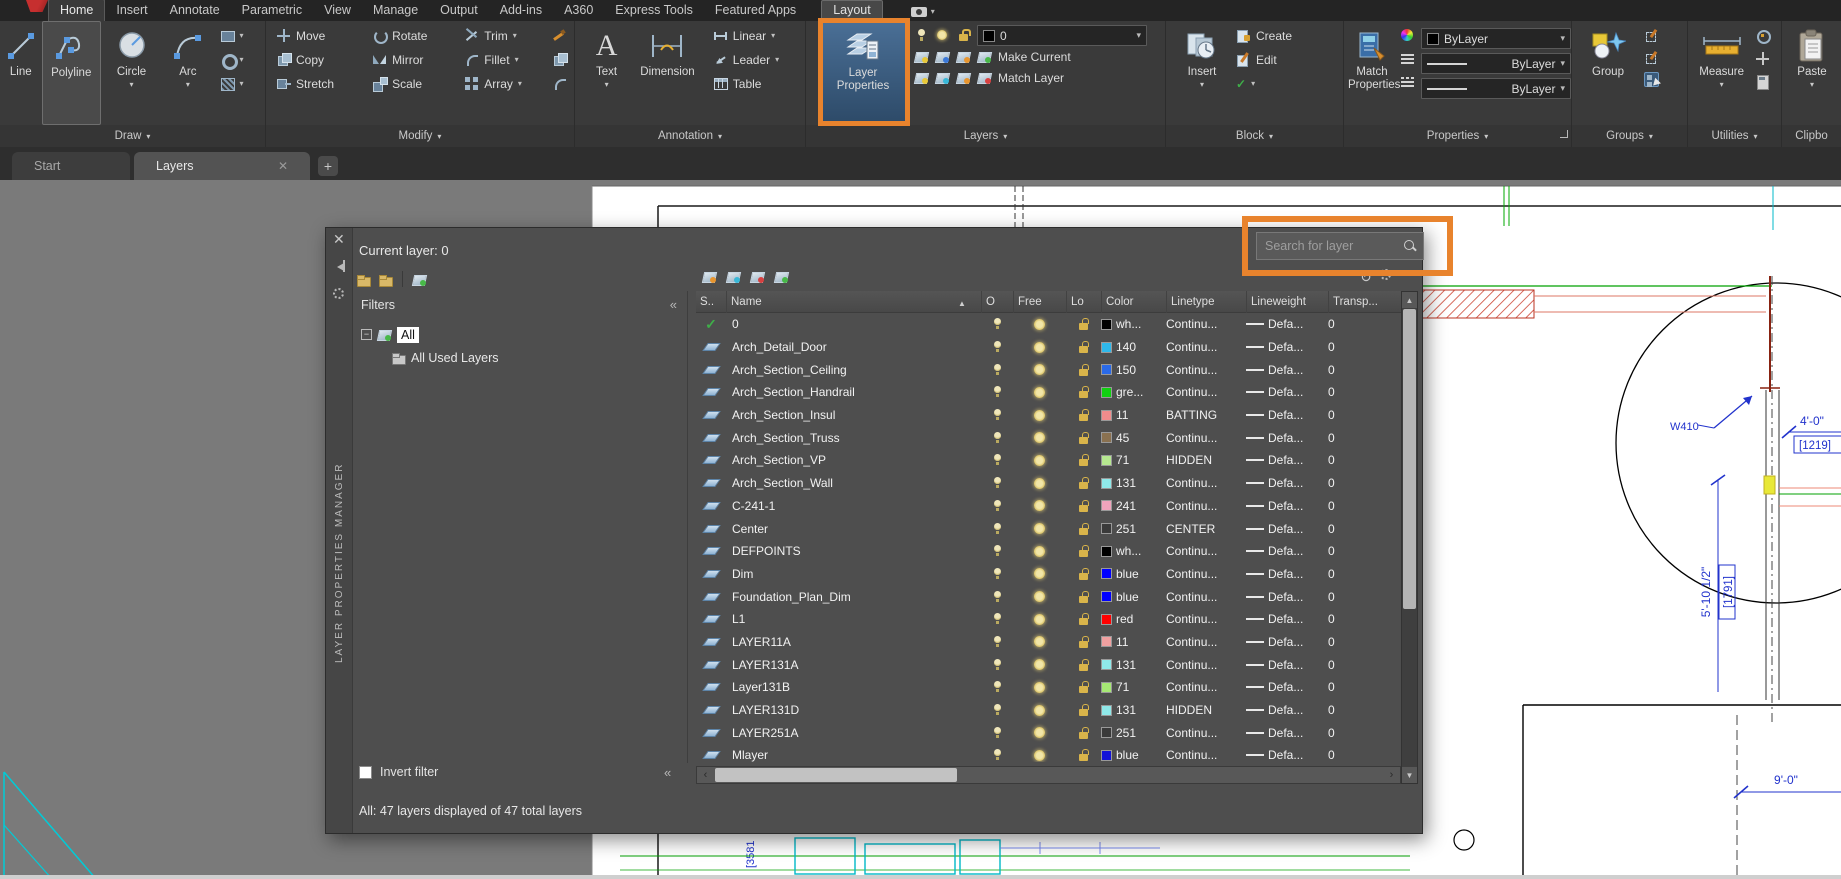 This screenshot has height=879, width=1841. I want to click on layer-row: LAYER131D 131 HIDDEN Defa... 0, so click(1048, 710).